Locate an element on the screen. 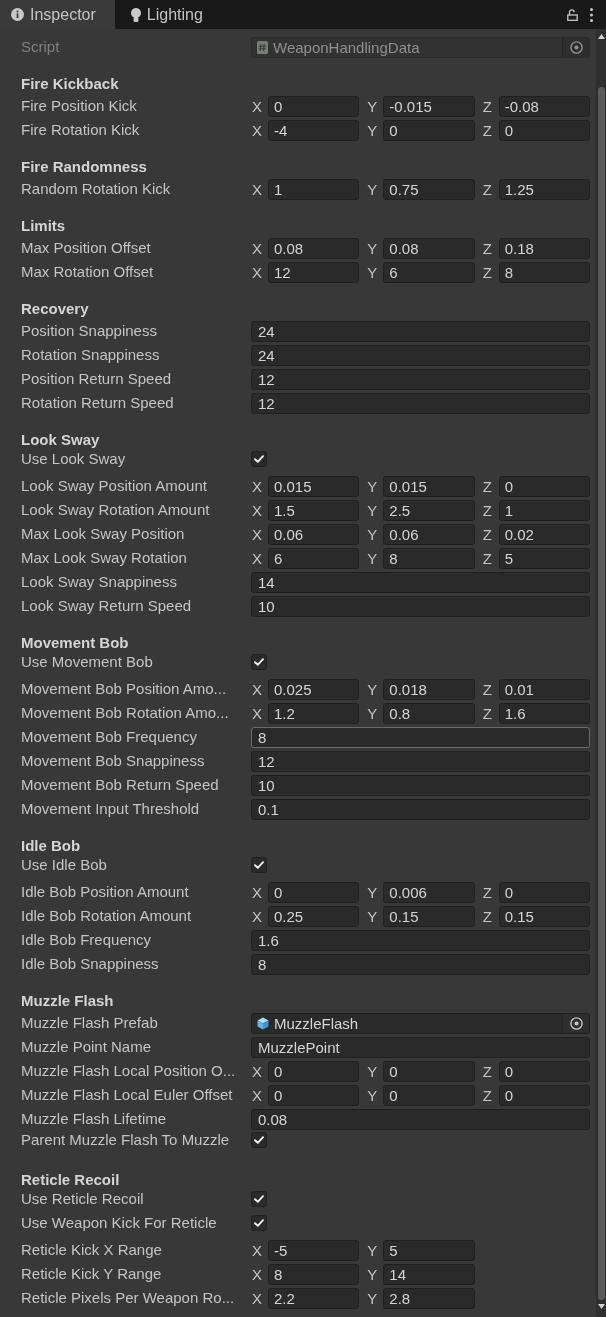 Image resolution: width=606 pixels, height=1317 pixels. down-arrow-icon is located at coordinates (601, 1306).